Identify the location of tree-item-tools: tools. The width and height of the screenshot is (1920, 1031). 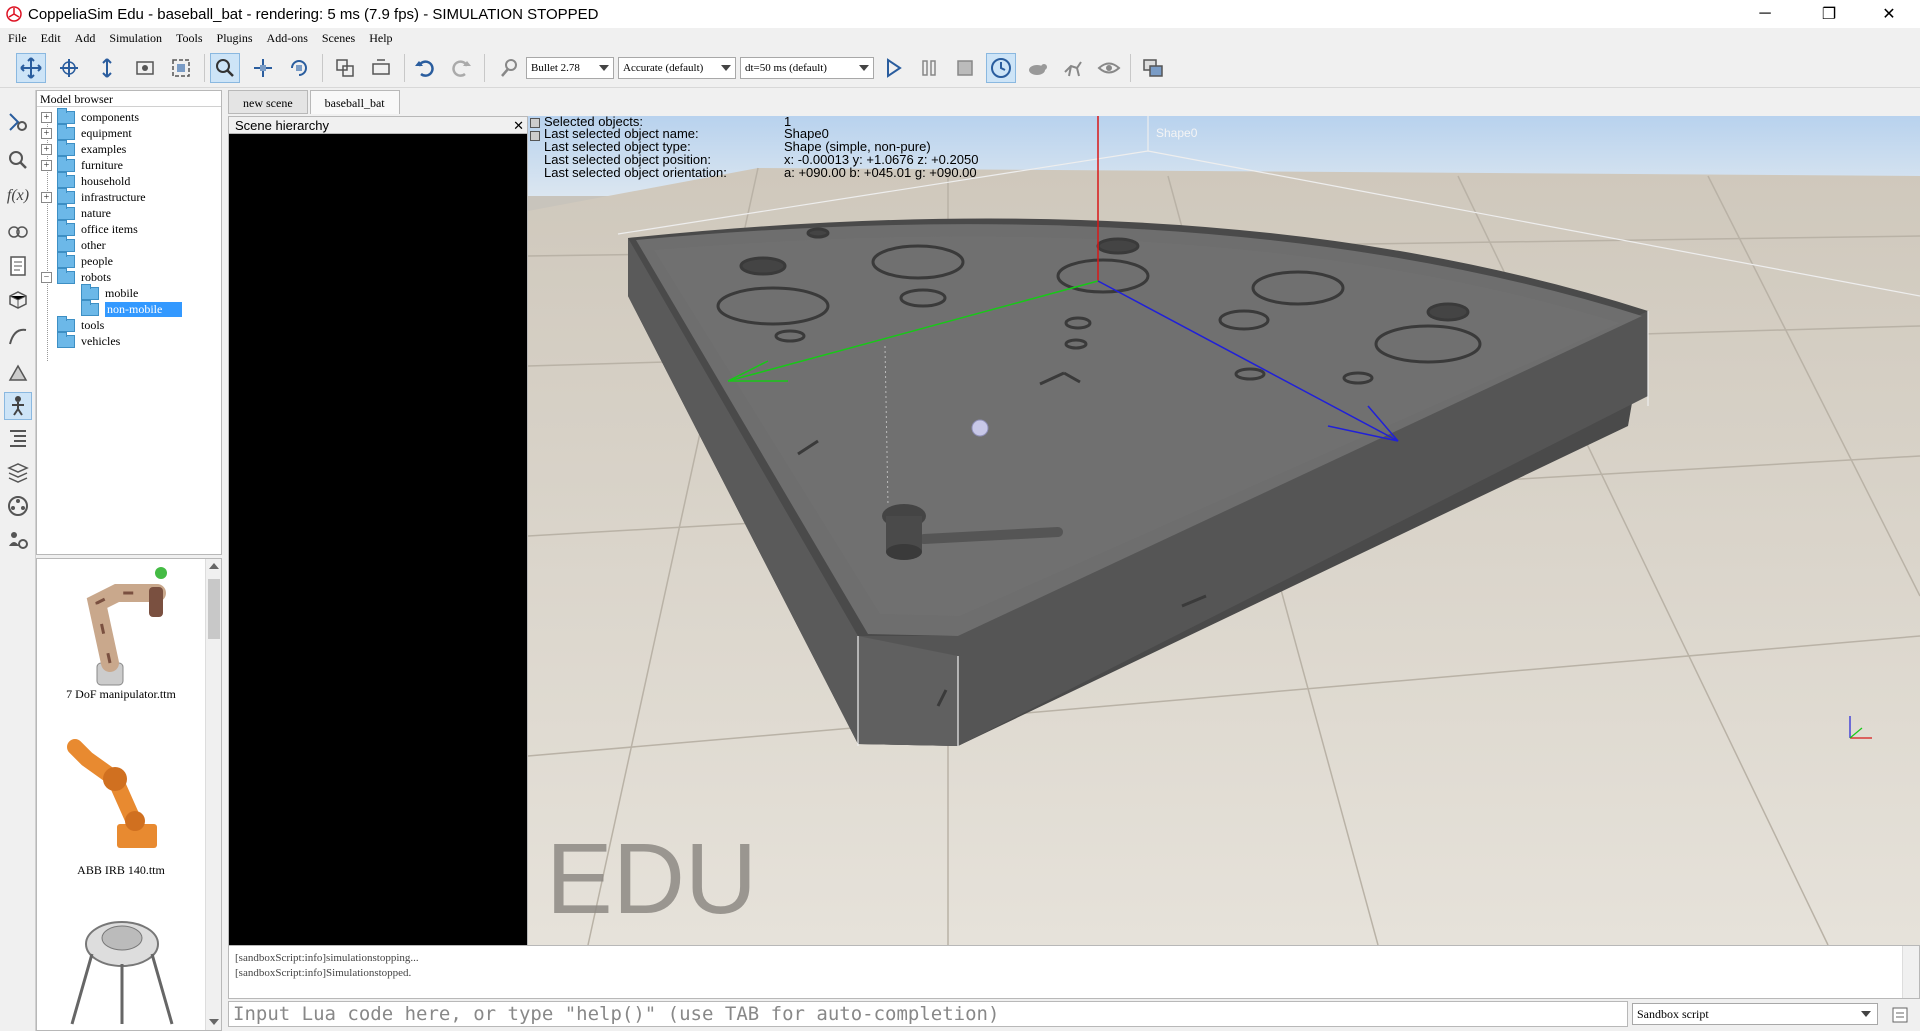
(72, 324).